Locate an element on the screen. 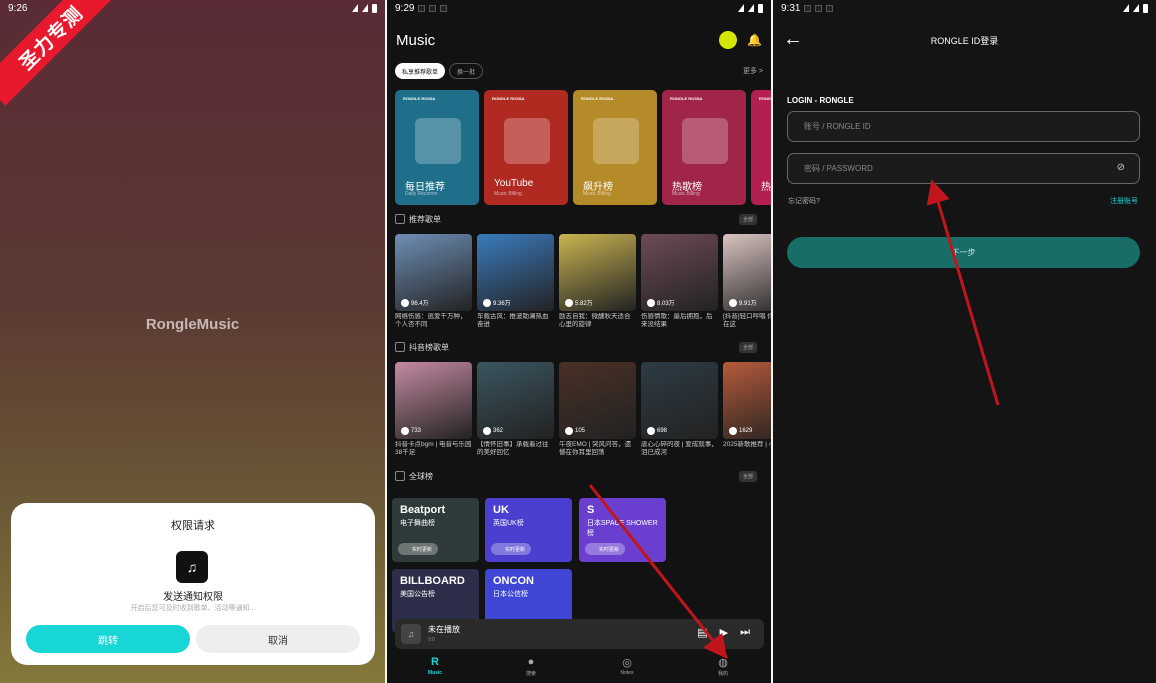 This screenshot has height=683, width=1156. playlist-caption: 抖音卡点bgm | 电音与乐园38千足 is located at coordinates (433, 448).